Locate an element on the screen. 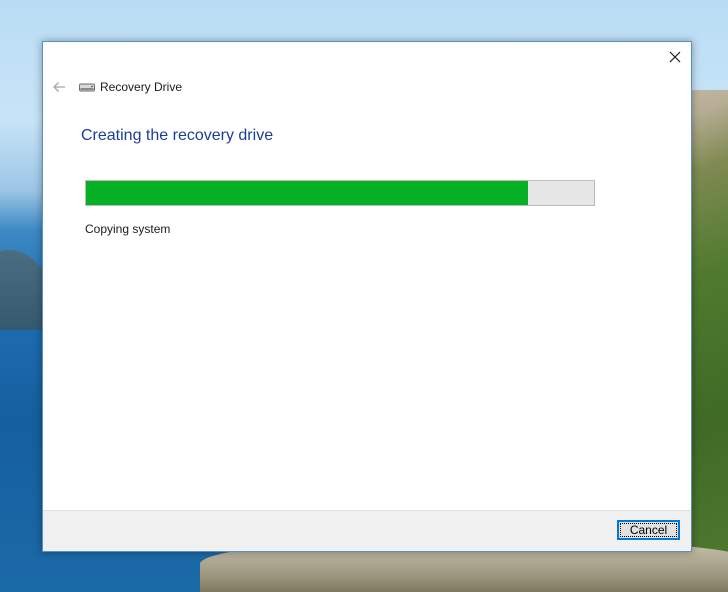 The height and width of the screenshot is (592, 728). drive-icon is located at coordinates (87, 87).